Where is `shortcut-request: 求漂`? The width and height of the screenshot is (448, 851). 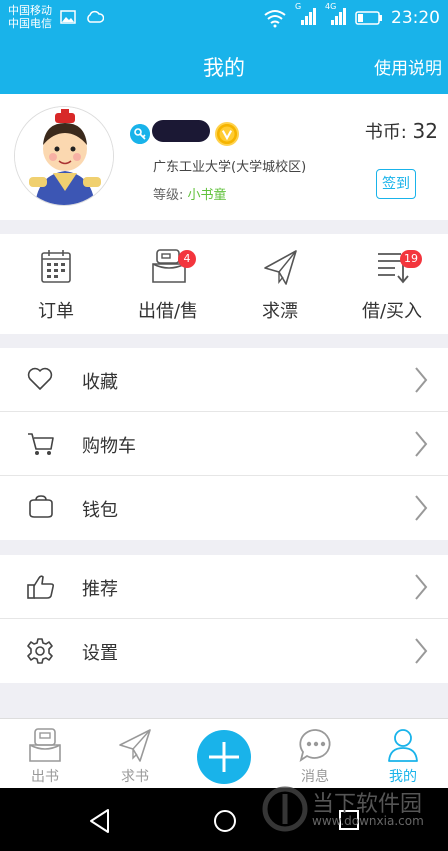 shortcut-request: 求漂 is located at coordinates (280, 284).